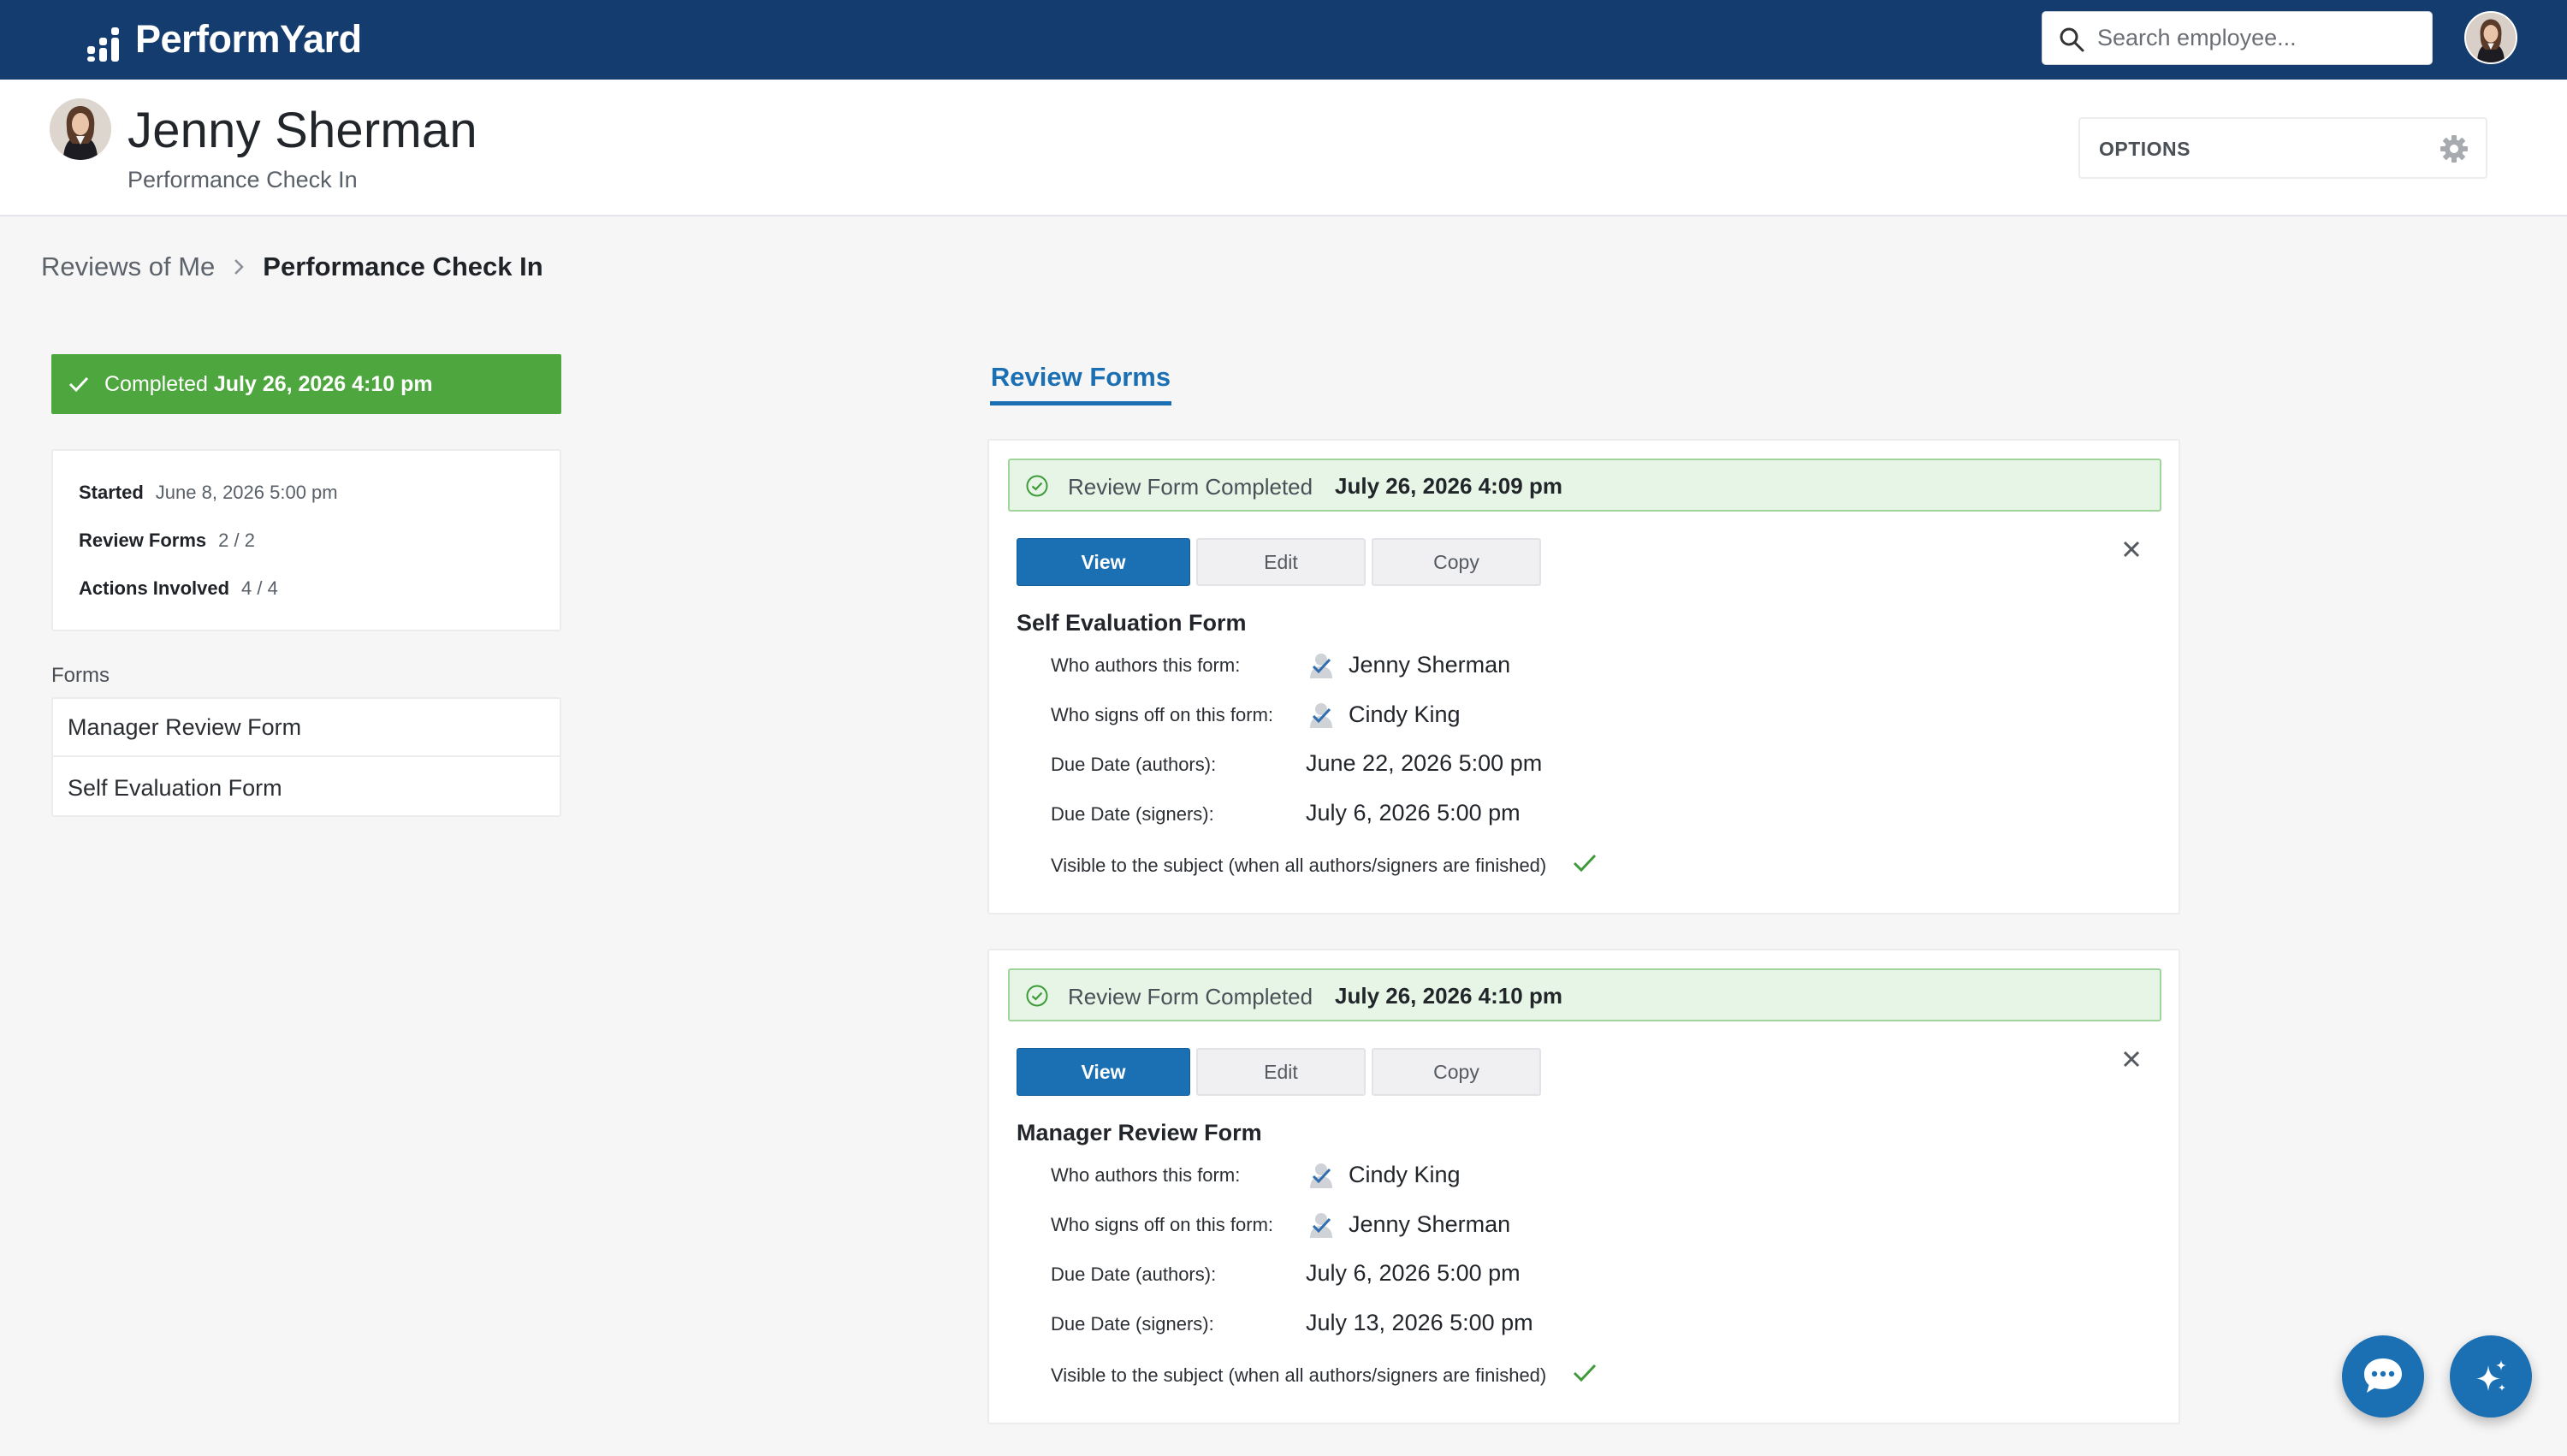 Image resolution: width=2567 pixels, height=1456 pixels. Describe the element at coordinates (1430, 664) in the screenshot. I see `authors-name: Jenny Sherman` at that location.